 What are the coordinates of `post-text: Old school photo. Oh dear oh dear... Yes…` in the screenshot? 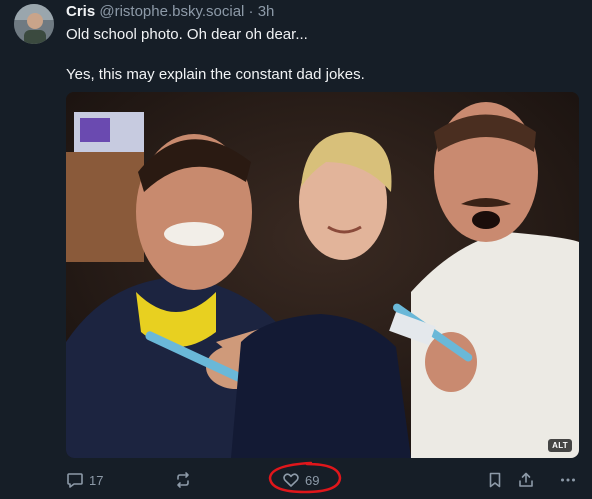 It's located at (321, 55).